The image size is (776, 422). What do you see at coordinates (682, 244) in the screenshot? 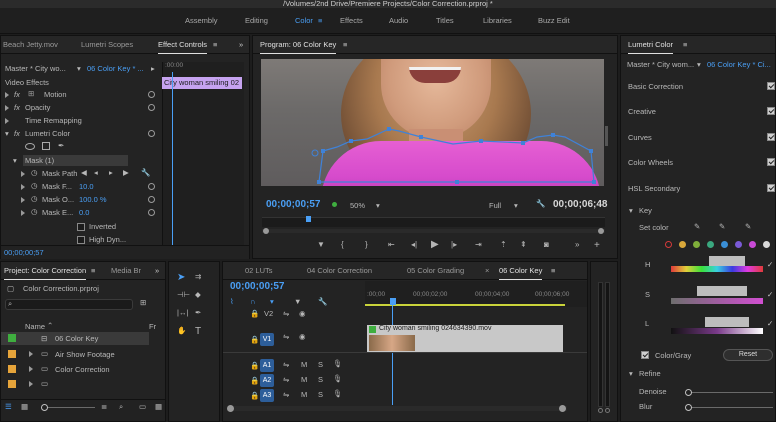
I see `swatch-orange` at bounding box center [682, 244].